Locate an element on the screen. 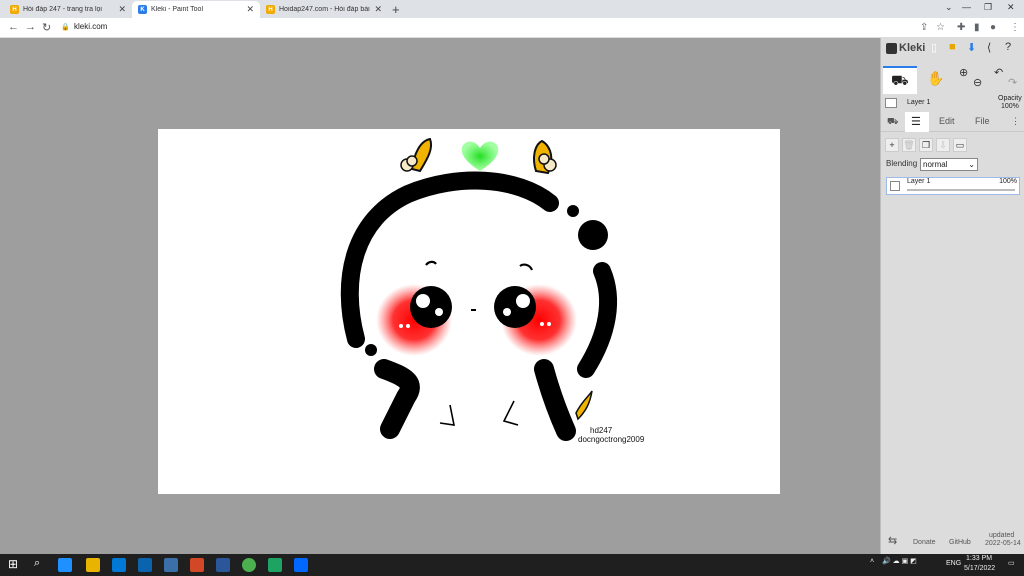  save-icon: ■ is located at coordinates (952, 47).